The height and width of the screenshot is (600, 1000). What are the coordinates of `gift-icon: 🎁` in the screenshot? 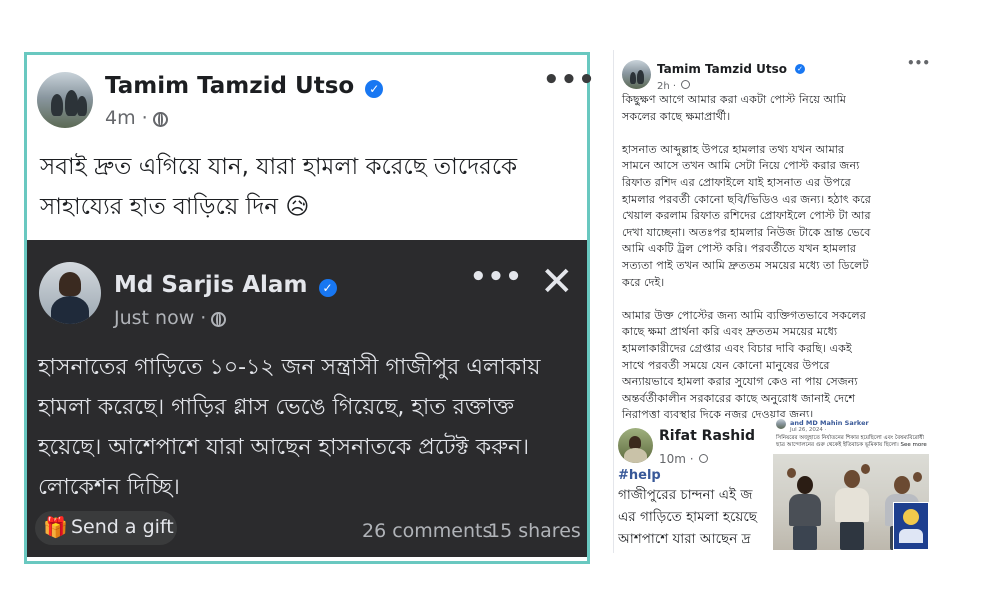 It's located at (55, 527).